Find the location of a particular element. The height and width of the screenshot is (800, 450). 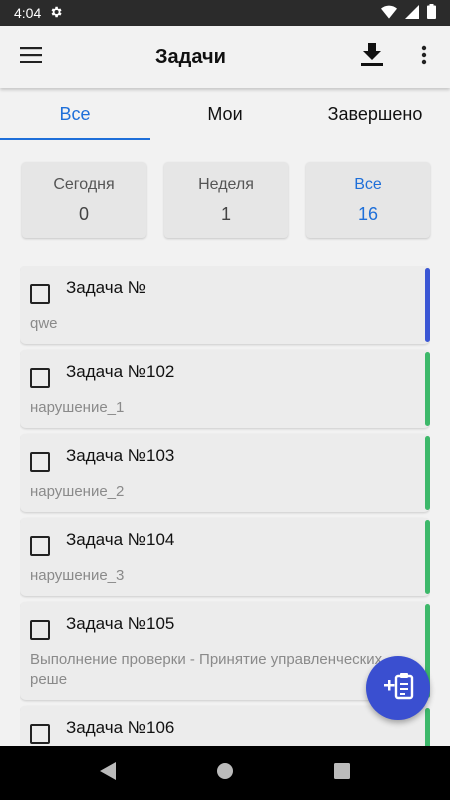

download-icon is located at coordinates (372, 57).